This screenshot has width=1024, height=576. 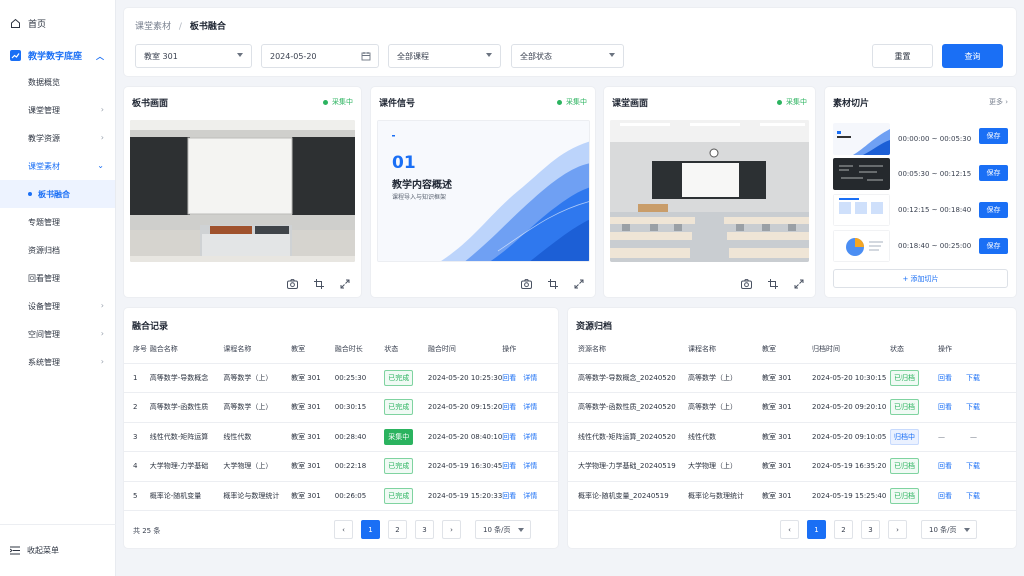 What do you see at coordinates (57, 250) in the screenshot?
I see `sidebar-item: 资源归档` at bounding box center [57, 250].